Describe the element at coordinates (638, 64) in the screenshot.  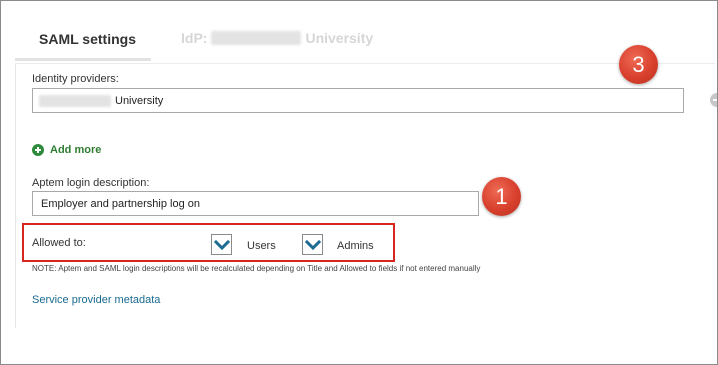
I see `callout-badge-3: 3` at that location.